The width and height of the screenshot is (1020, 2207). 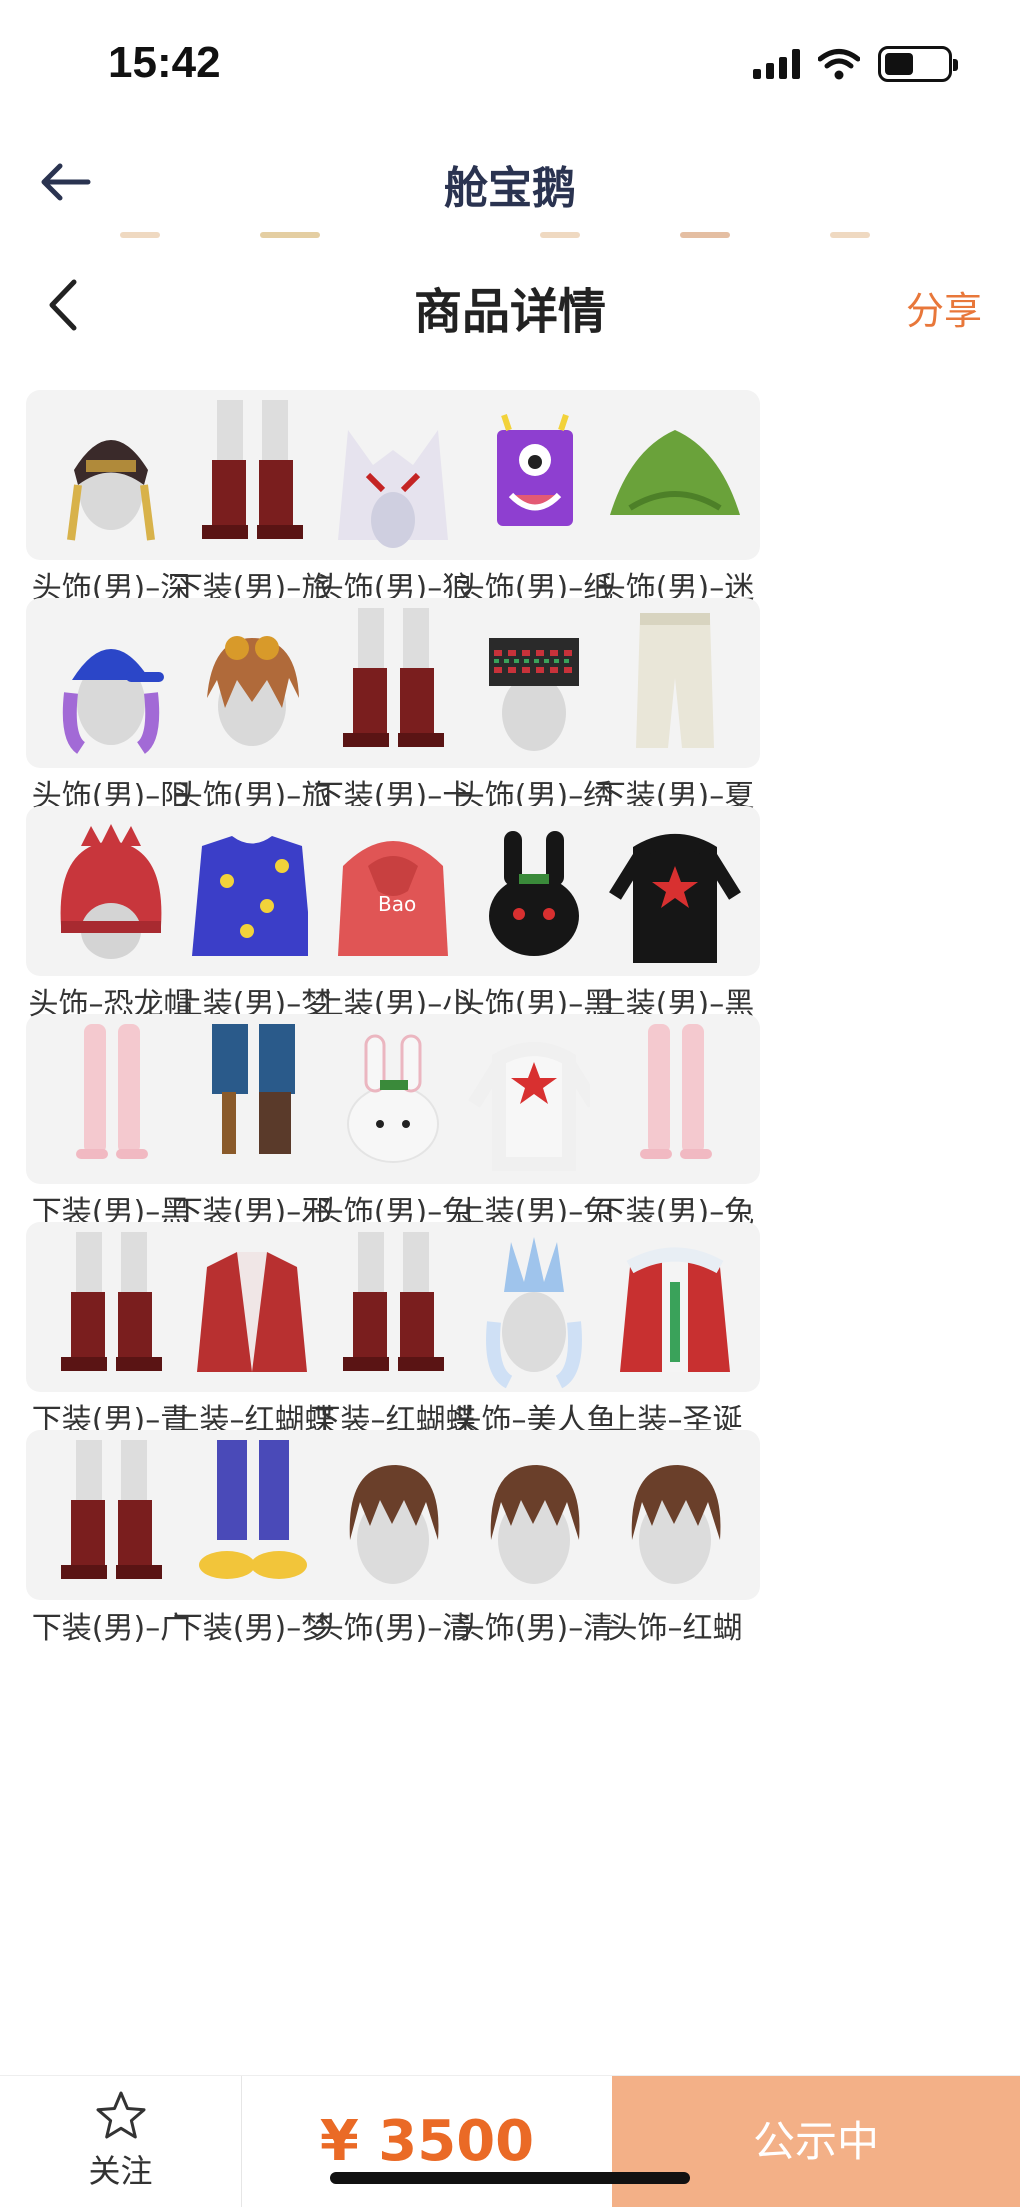 What do you see at coordinates (510, 188) in the screenshot?
I see `app-title: 舱宝鹅` at bounding box center [510, 188].